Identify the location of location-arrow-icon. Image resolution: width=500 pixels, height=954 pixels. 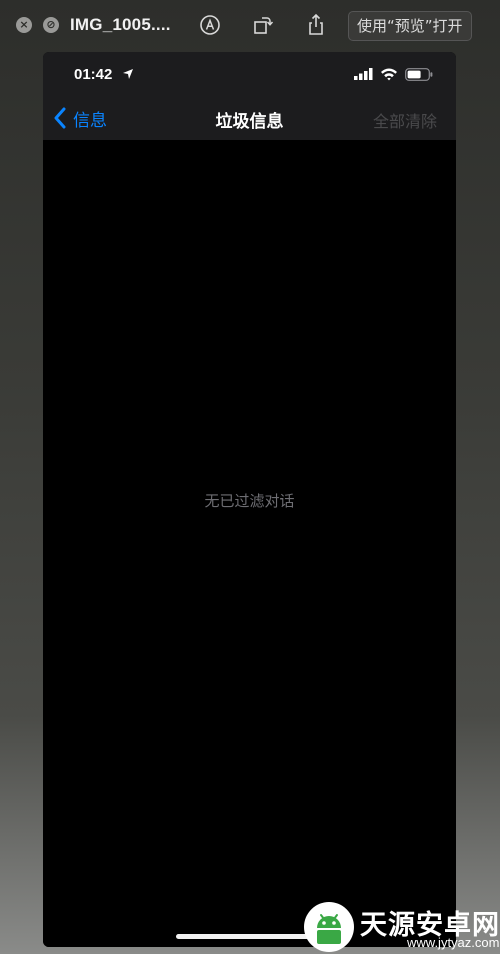
(128, 74).